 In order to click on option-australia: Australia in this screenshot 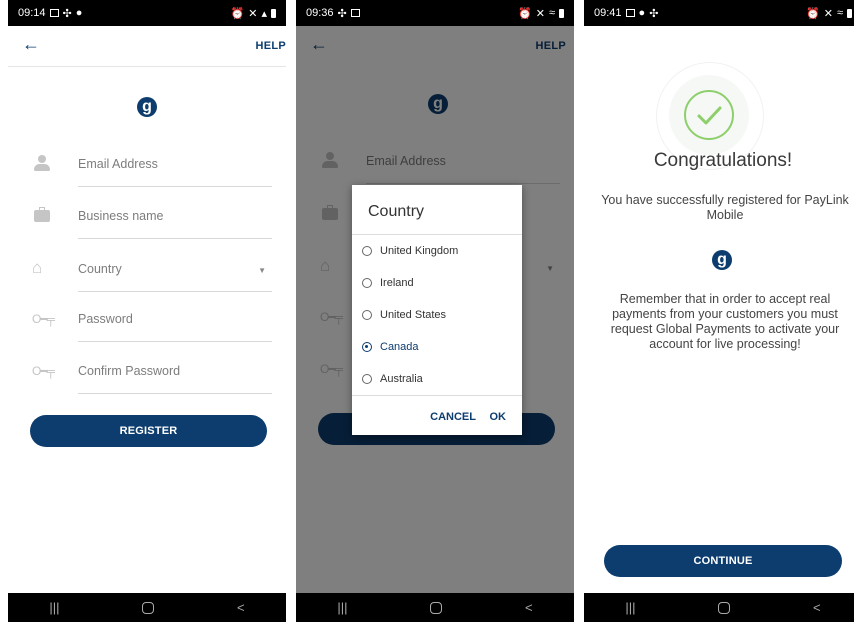, I will do `click(437, 379)`.